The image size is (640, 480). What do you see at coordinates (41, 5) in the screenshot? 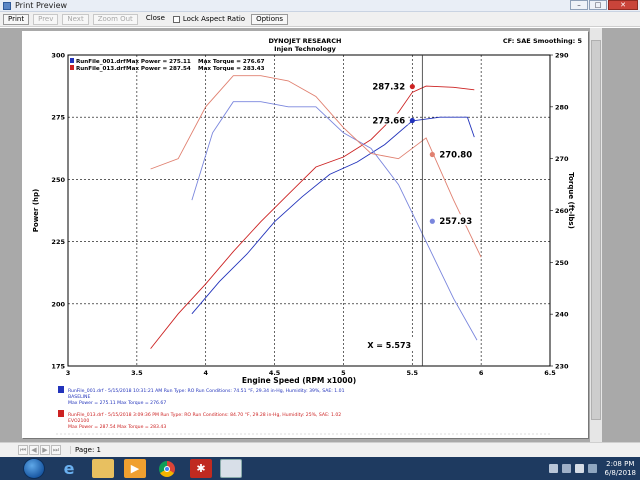
I see `window-title: Print Preview` at bounding box center [41, 5].